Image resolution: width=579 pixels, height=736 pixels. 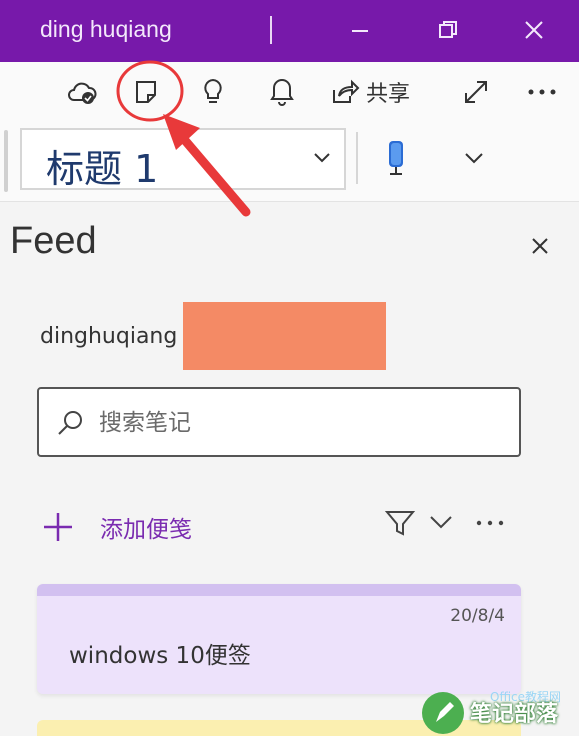 What do you see at coordinates (477, 616) in the screenshot?
I see `note-date: 20/8/4` at bounding box center [477, 616].